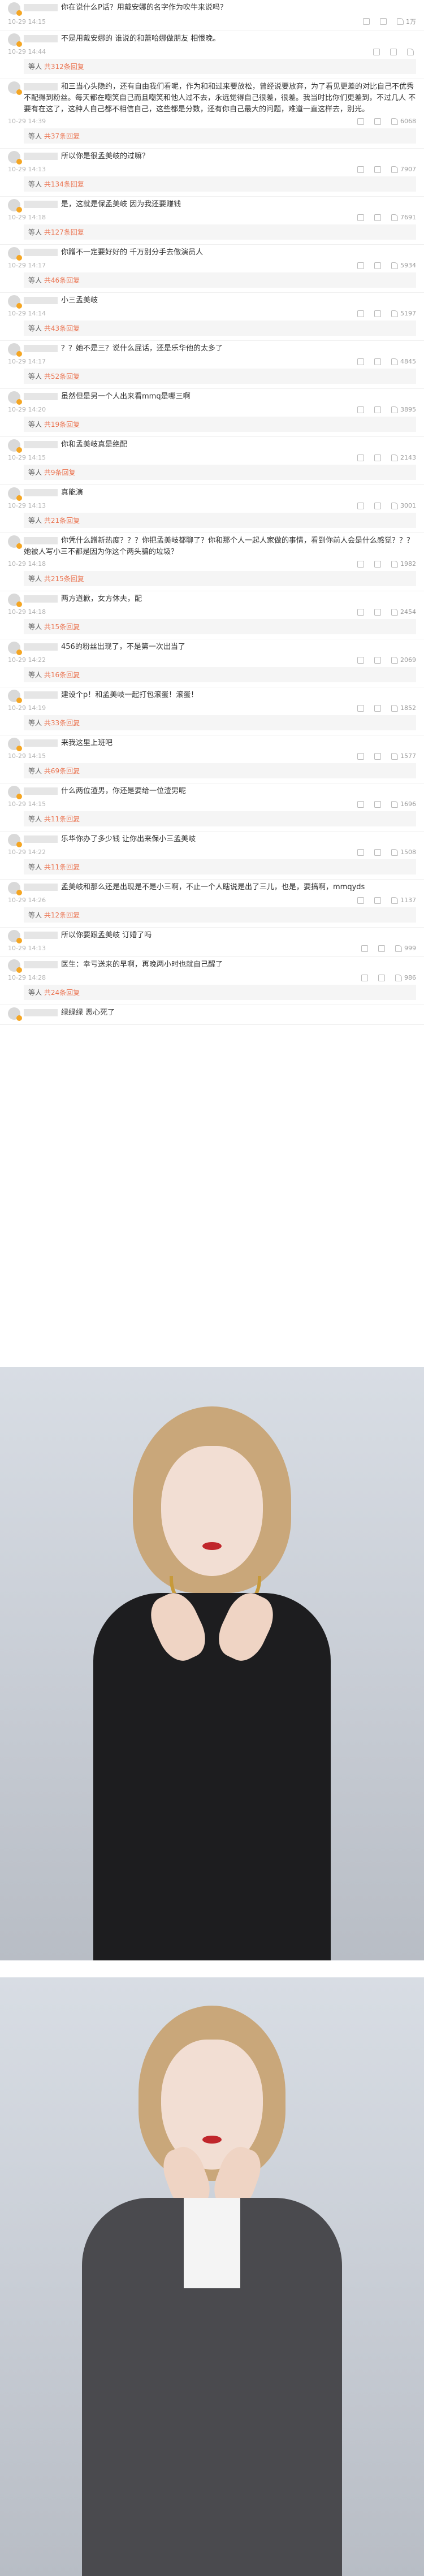  I want to click on reply-count-link: 共43条回复, so click(62, 328).